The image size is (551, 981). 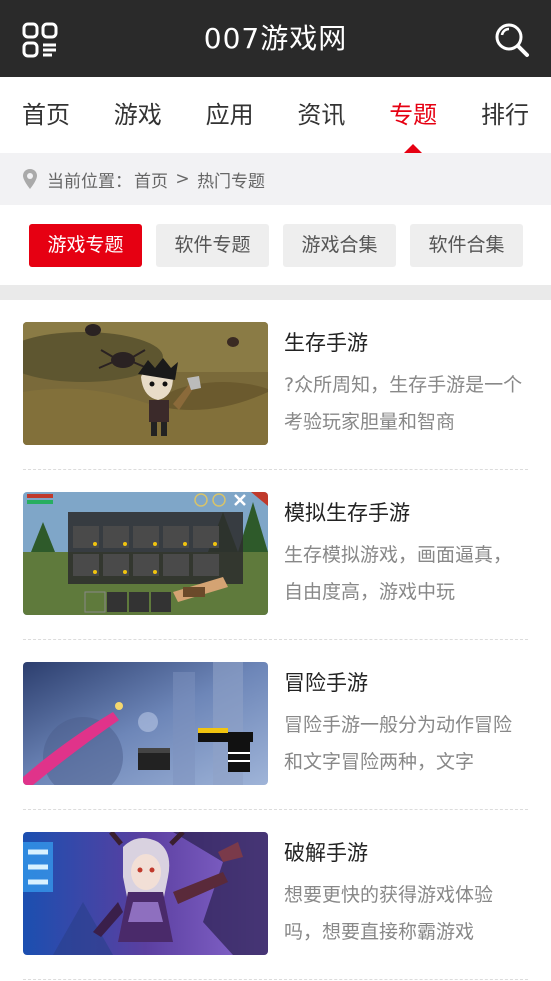 I want to click on tab-game-collections: 游戏合集, so click(x=339, y=245).